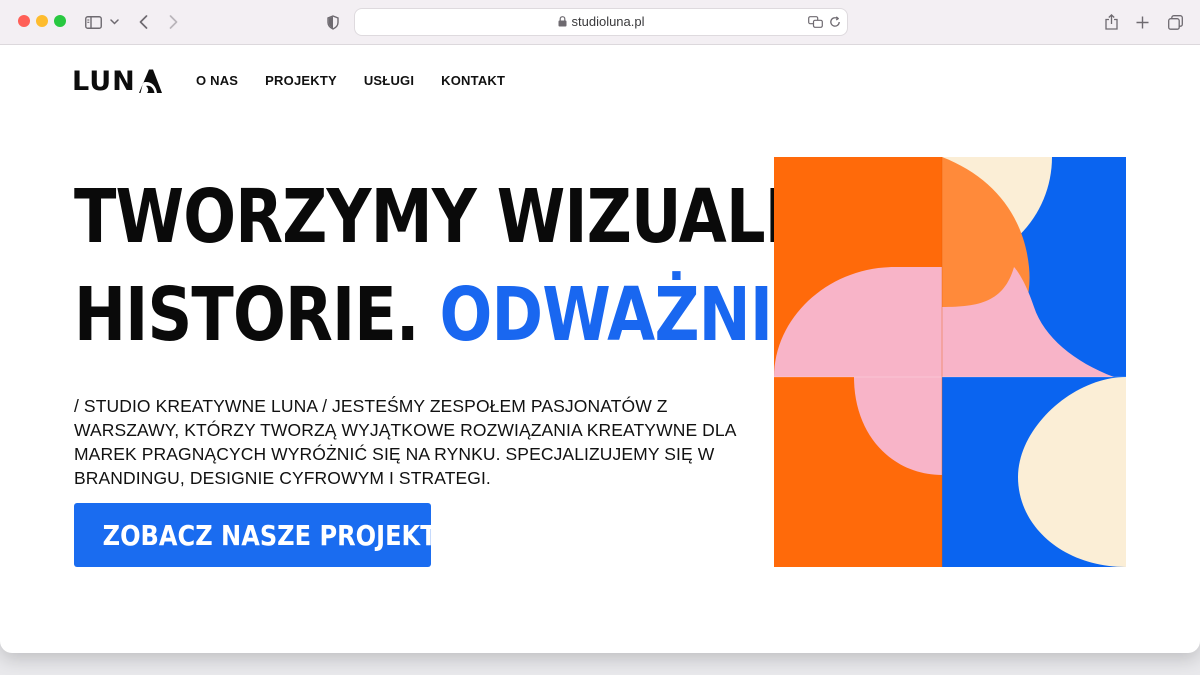  I want to click on minimize-window-button, so click(42, 21).